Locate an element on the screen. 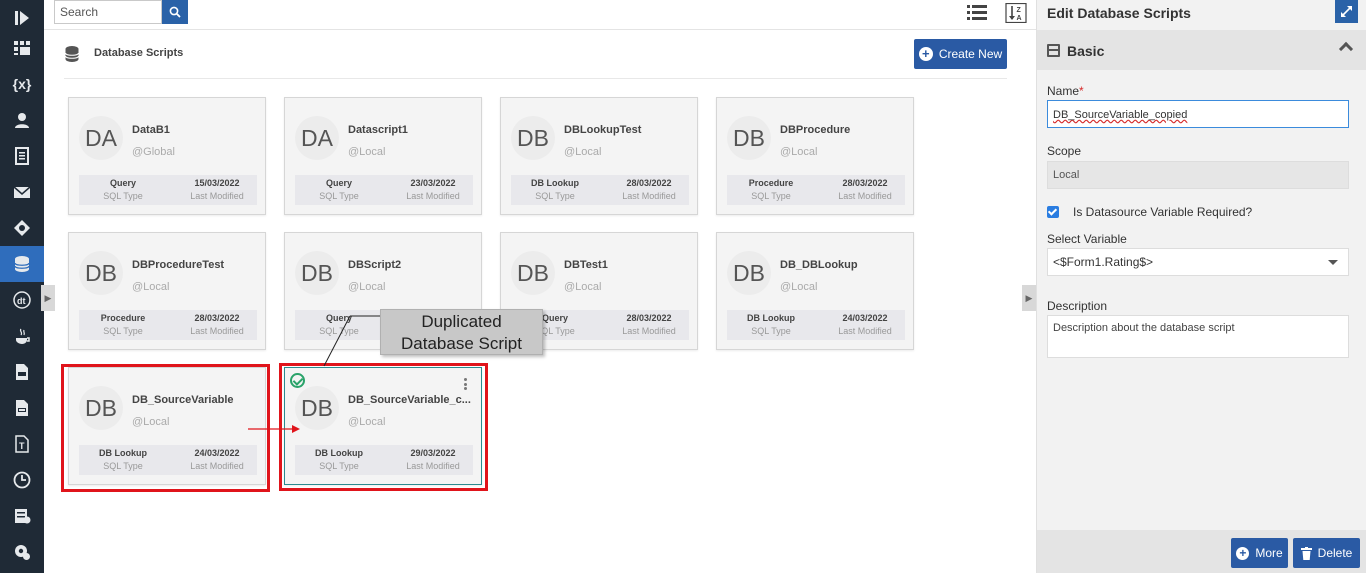 The image size is (1366, 573). svg-text: A is located at coordinates (1019, 18).